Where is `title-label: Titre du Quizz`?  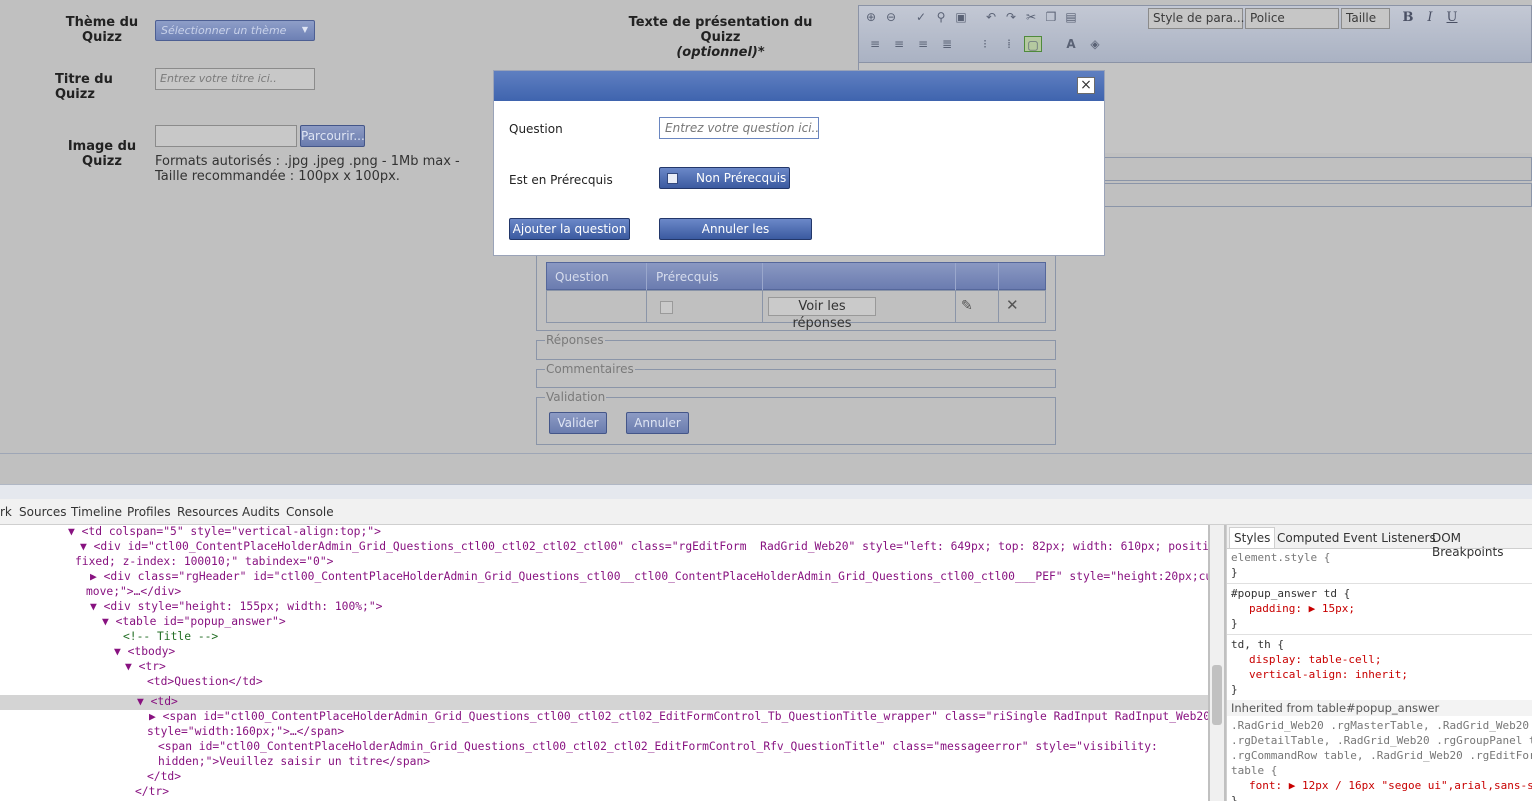 title-label: Titre du Quizz is located at coordinates (84, 87).